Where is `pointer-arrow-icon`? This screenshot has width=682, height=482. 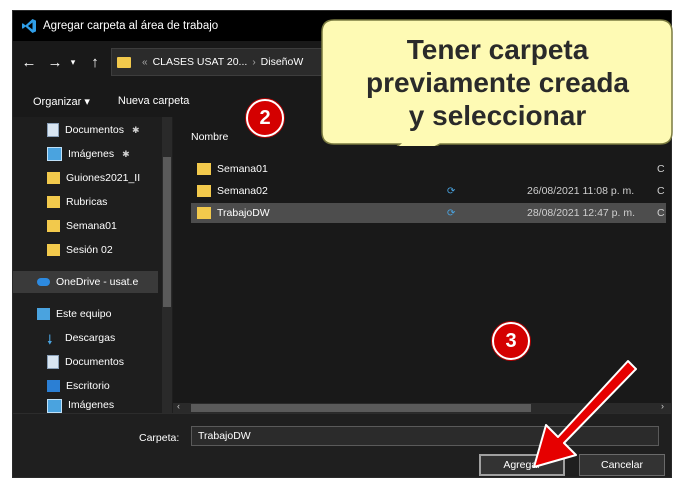 pointer-arrow-icon is located at coordinates (585, 414).